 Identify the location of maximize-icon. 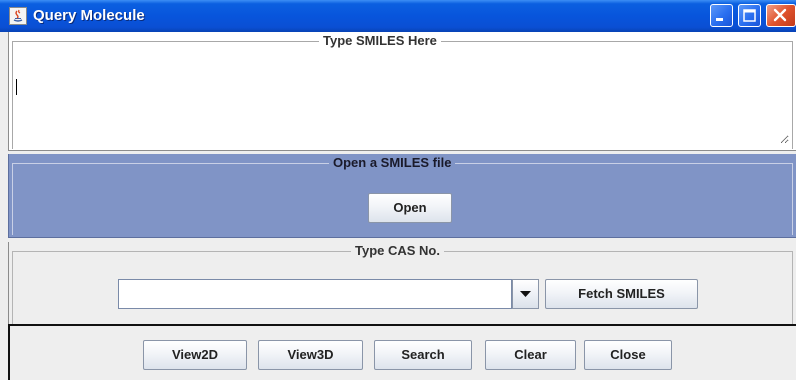
(749, 15).